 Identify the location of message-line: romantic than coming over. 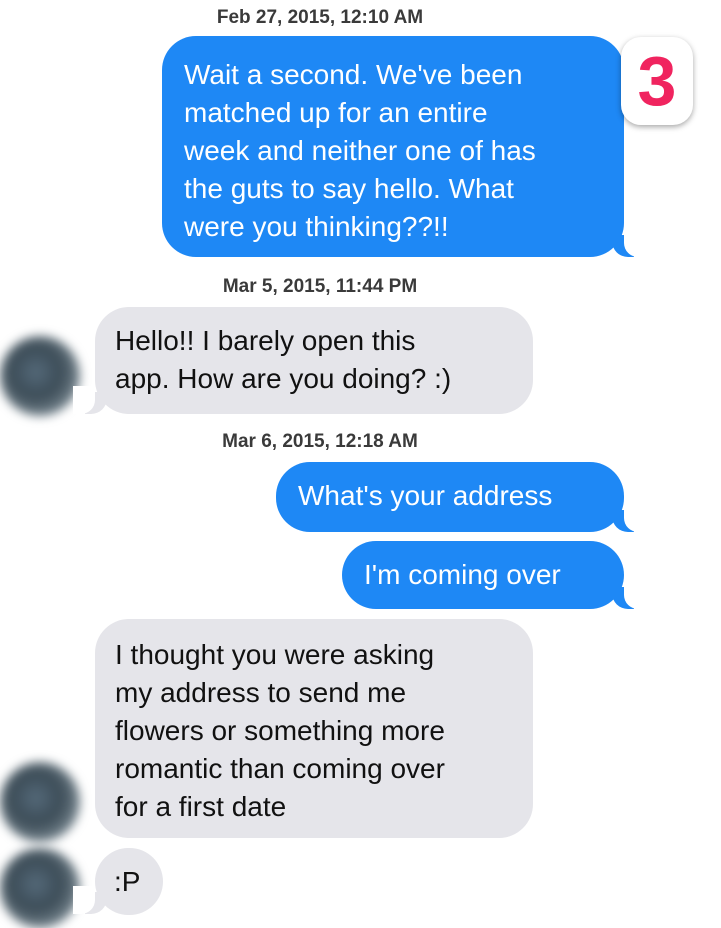
(280, 768).